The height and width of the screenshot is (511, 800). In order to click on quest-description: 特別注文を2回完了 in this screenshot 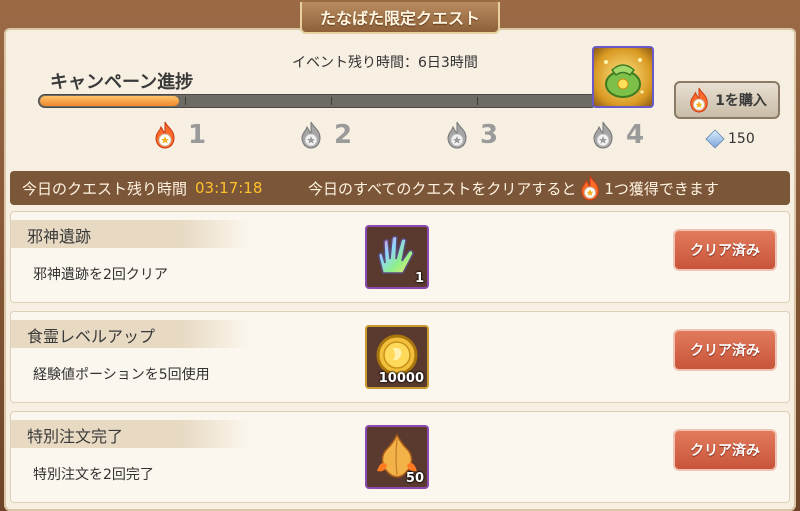, I will do `click(93, 475)`.